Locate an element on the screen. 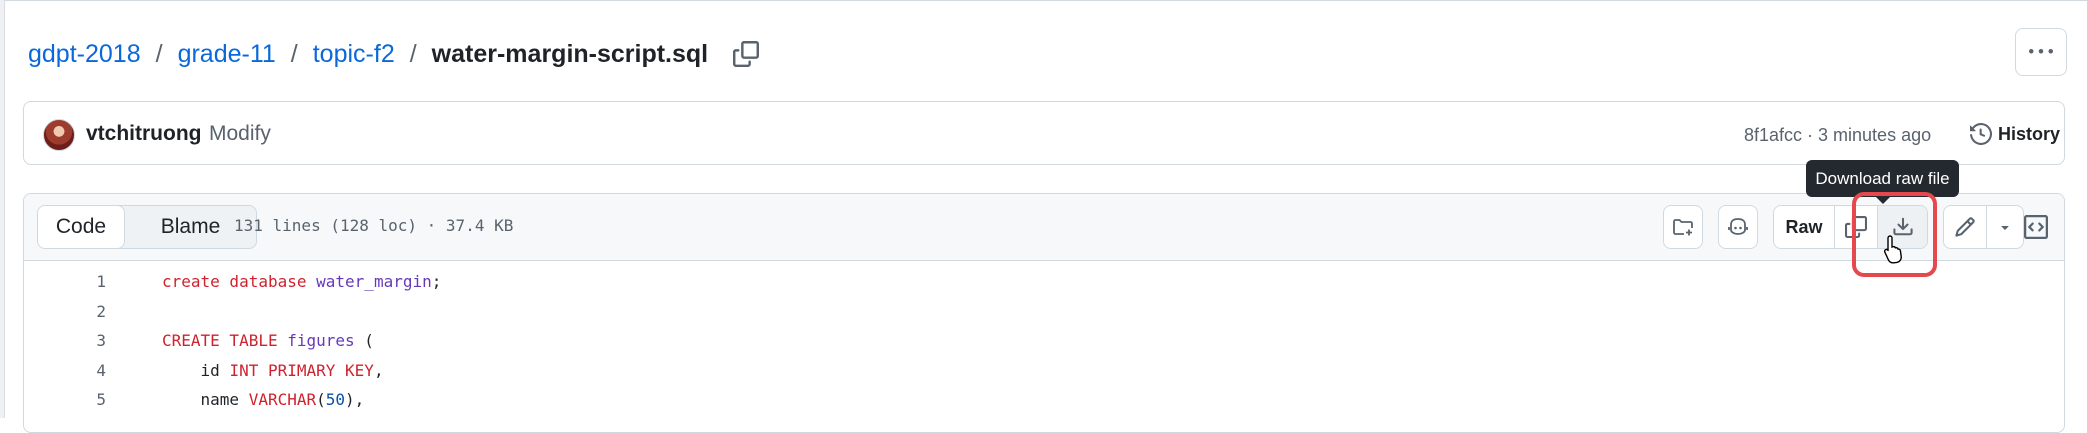 The image size is (2087, 433). raw-button: Raw is located at coordinates (1804, 227).